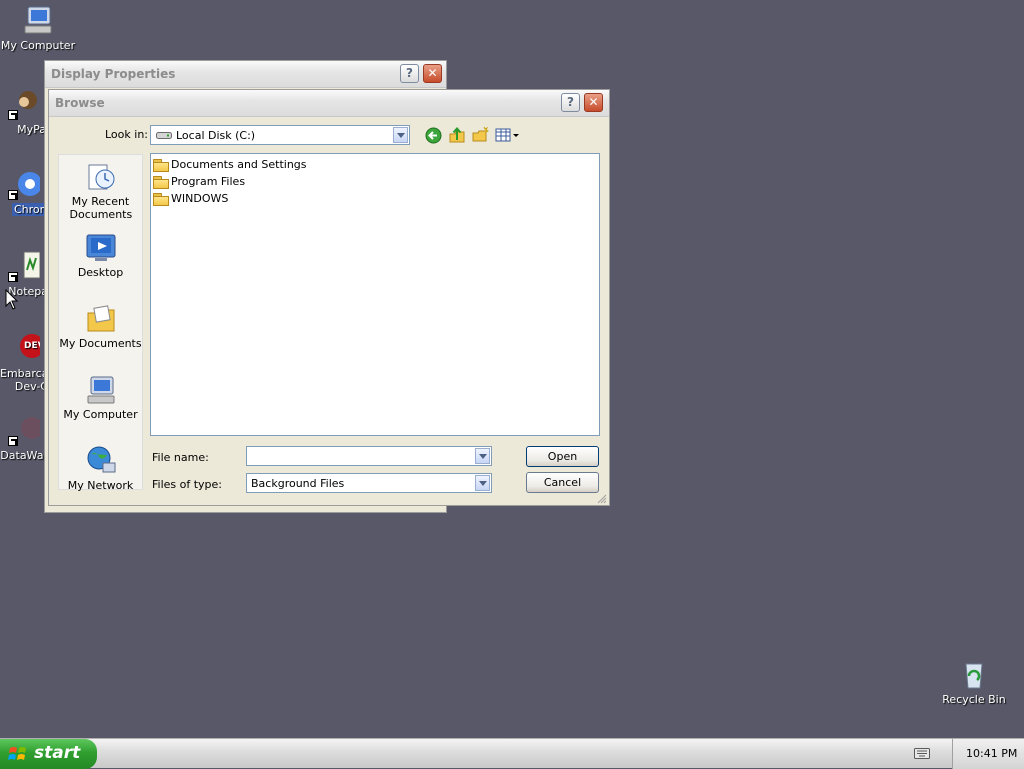 The image size is (1024, 769). I want to click on desktop-icon-label: DataWar, so click(24, 455).